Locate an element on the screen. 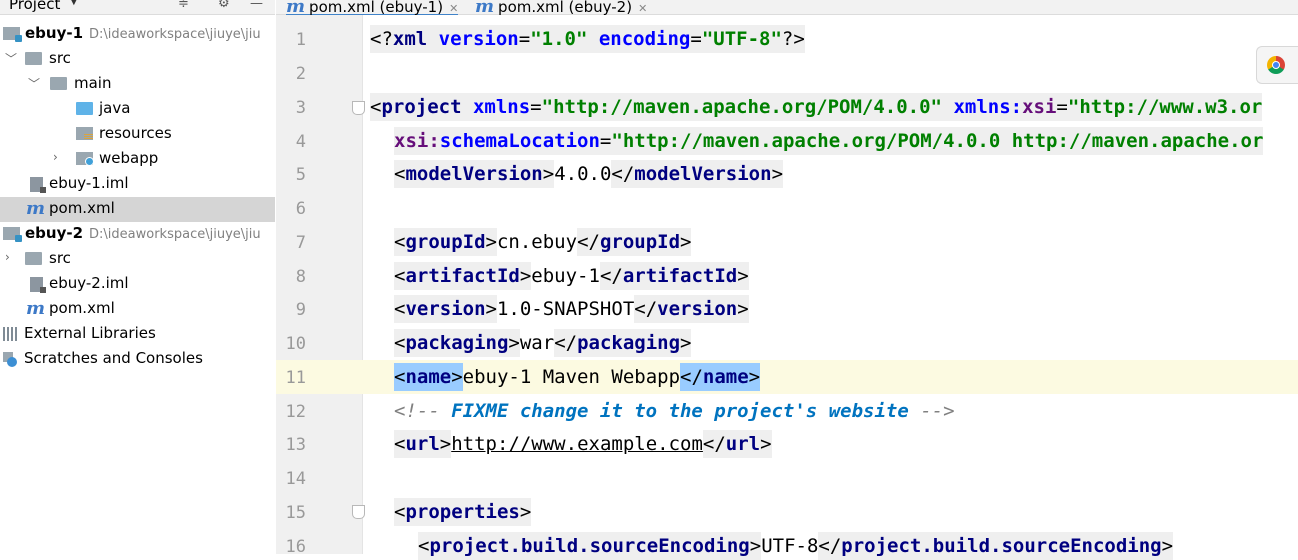 The height and width of the screenshot is (560, 1298). code-line-10: <packaging>war</packaging> is located at coordinates (543, 343).